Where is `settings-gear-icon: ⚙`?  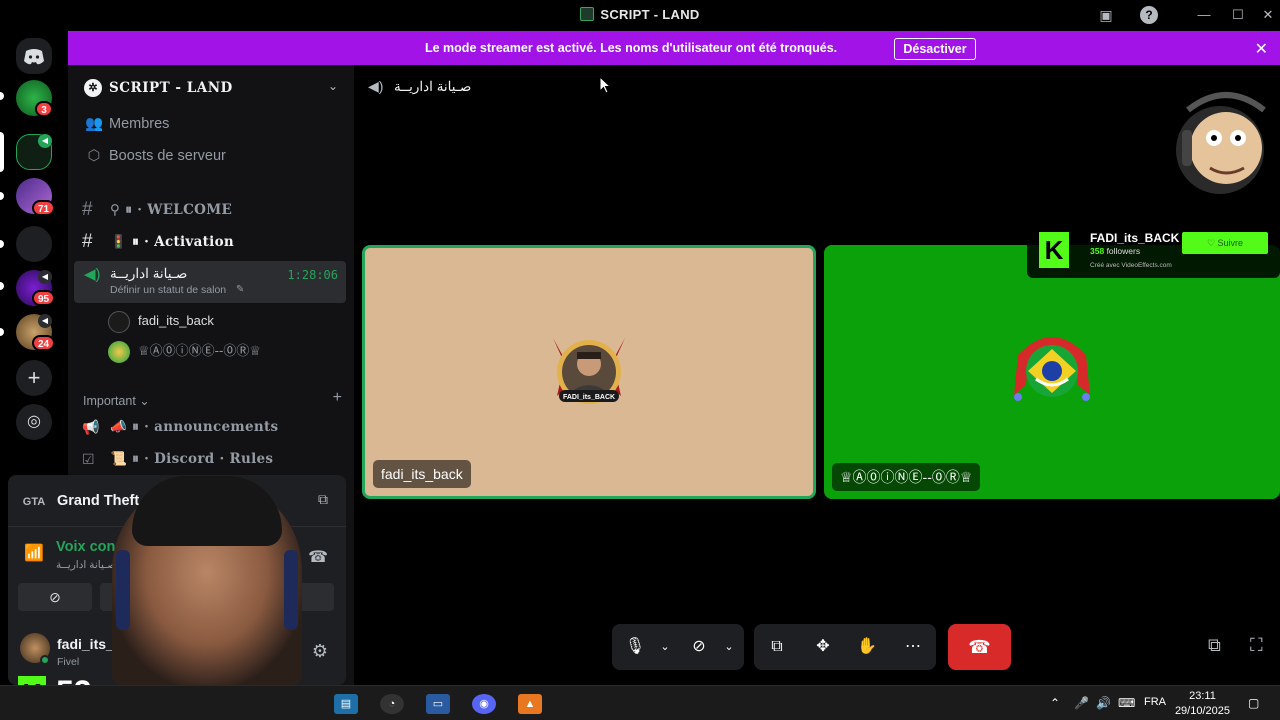 settings-gear-icon: ⚙ is located at coordinates (320, 651).